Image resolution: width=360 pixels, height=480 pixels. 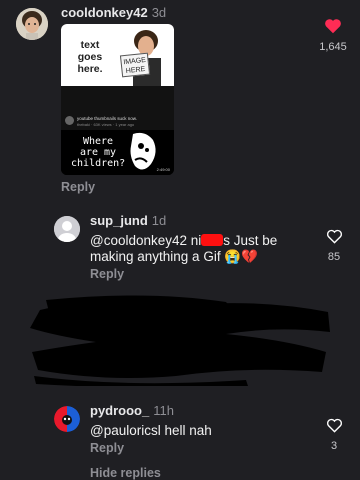 I want to click on like-count: 85, so click(x=334, y=257).